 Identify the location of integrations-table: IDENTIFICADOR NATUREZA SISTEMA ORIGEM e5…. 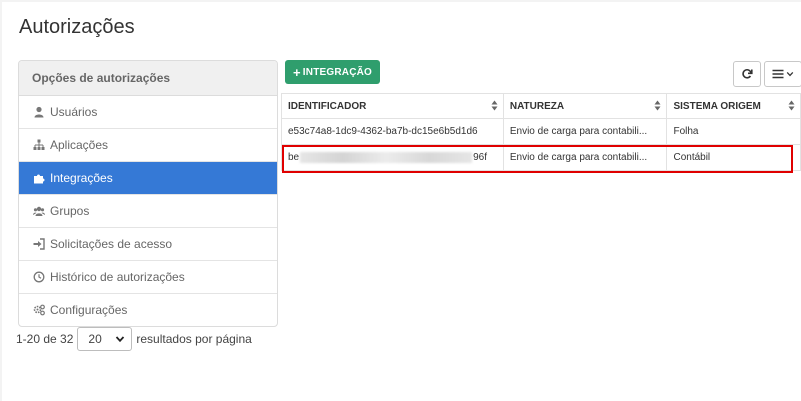
(541, 132).